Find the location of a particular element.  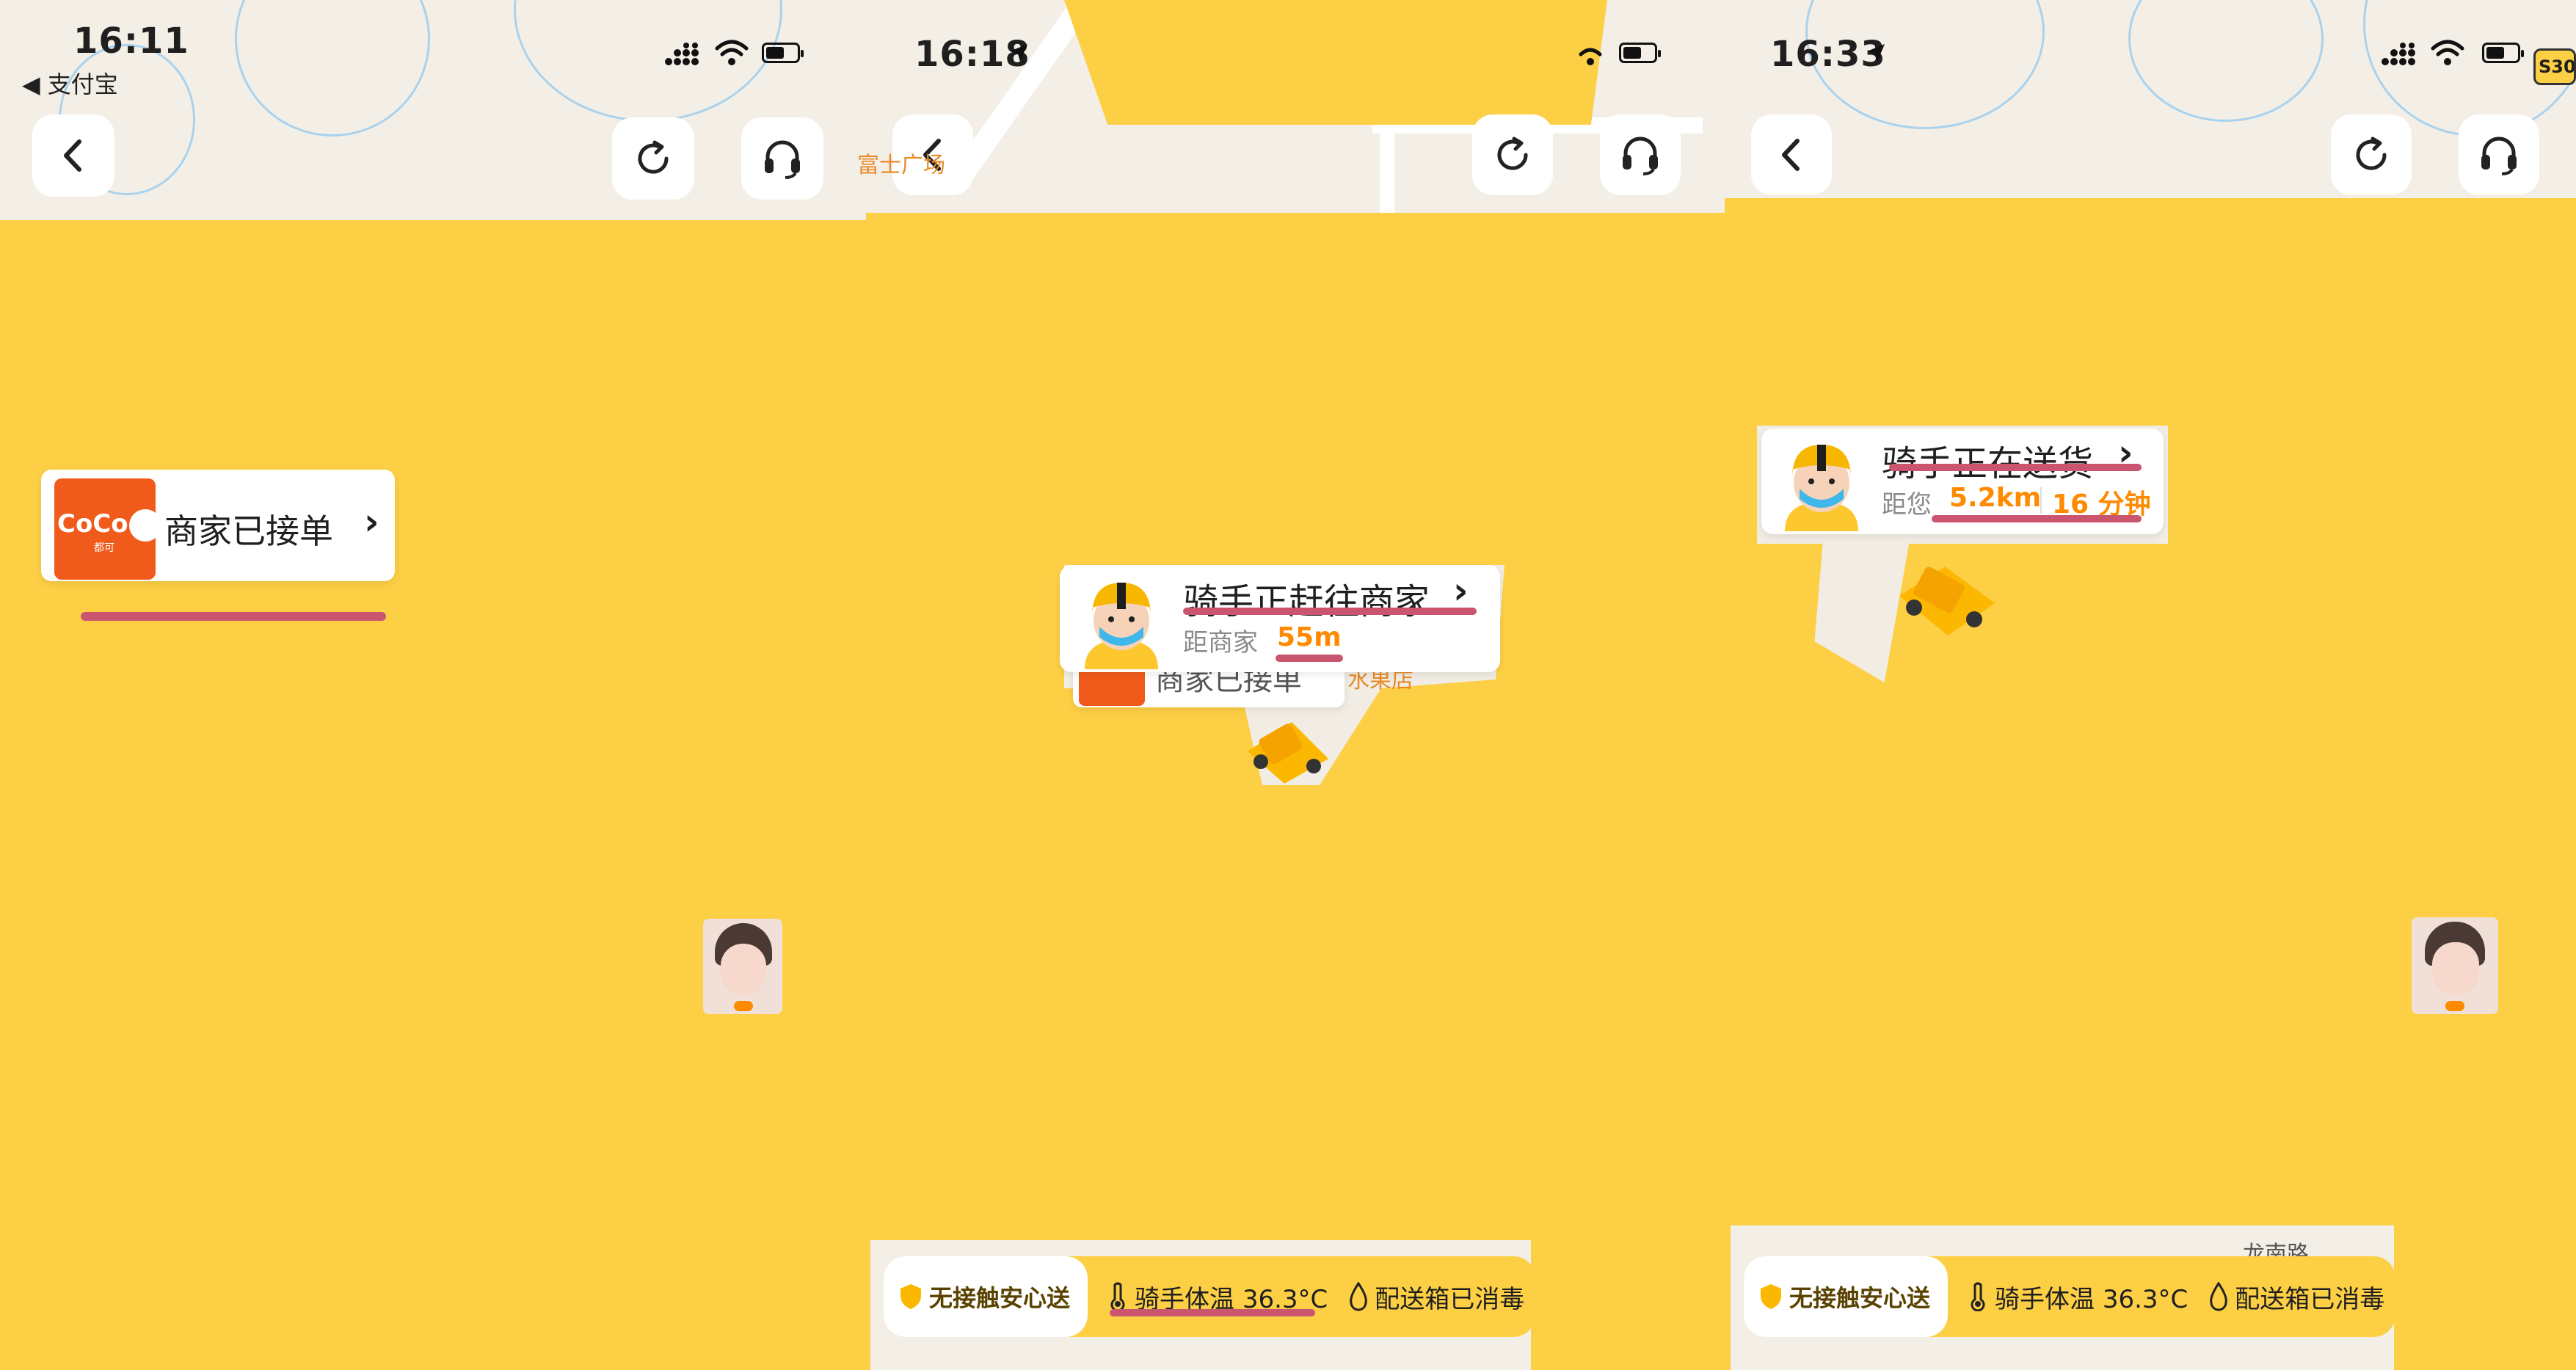

route-badge: S30 is located at coordinates (2554, 66).